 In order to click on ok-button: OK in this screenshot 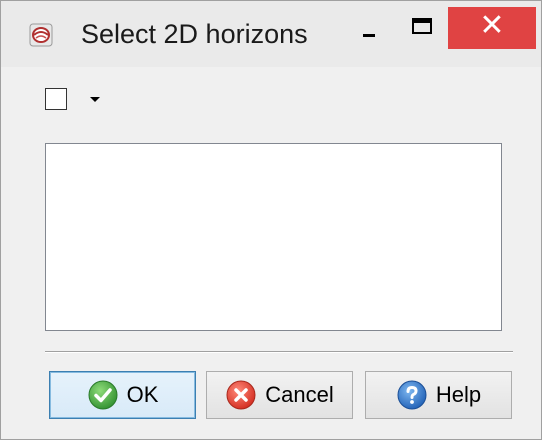, I will do `click(122, 395)`.